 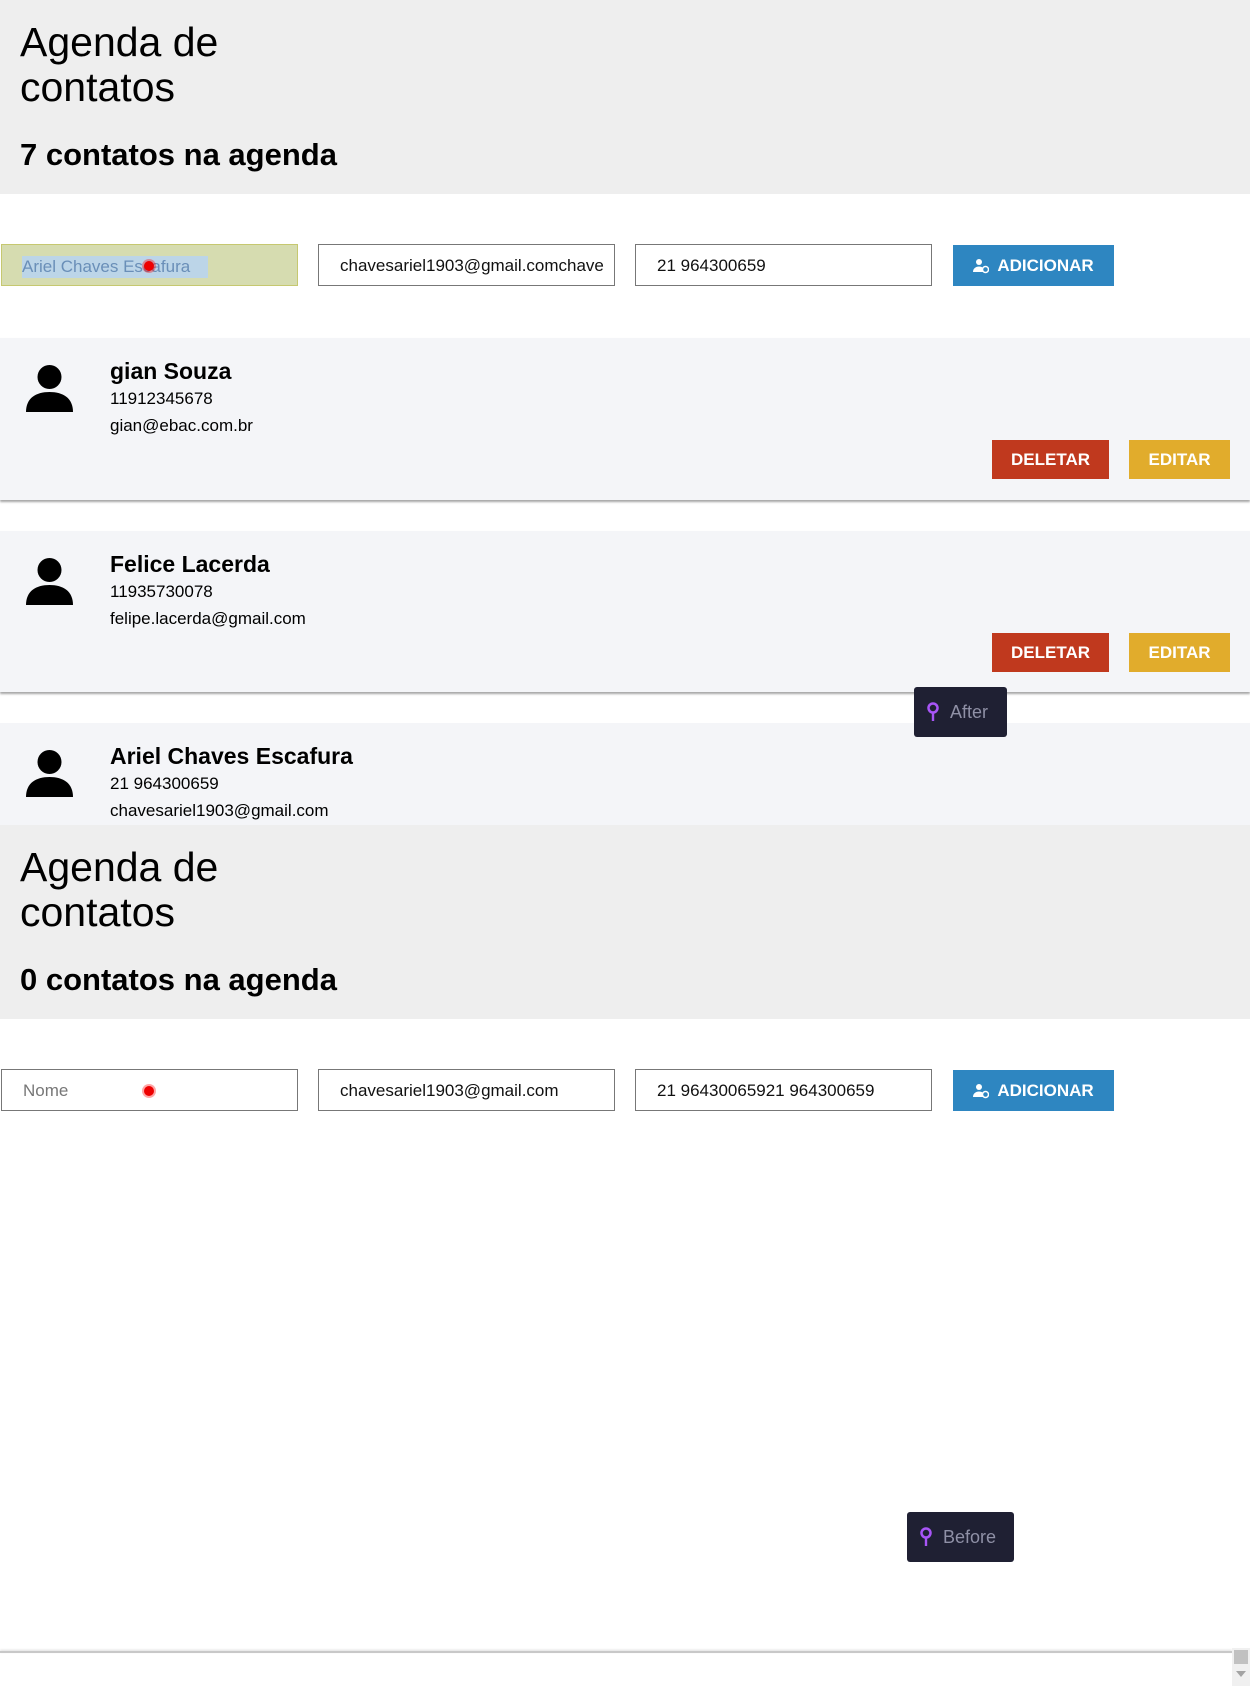 I want to click on after-tag-label: After, so click(x=969, y=711).